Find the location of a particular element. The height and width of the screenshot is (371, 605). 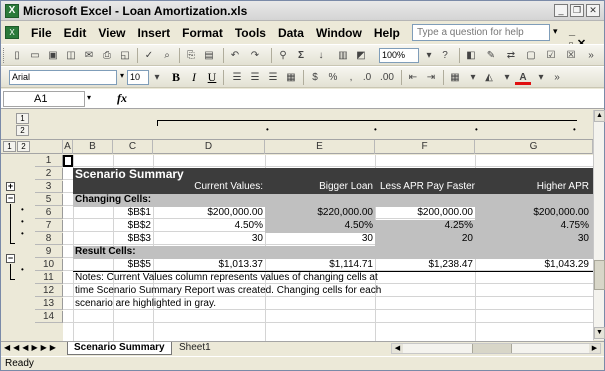

font-color-icon: A is located at coordinates (523, 77).